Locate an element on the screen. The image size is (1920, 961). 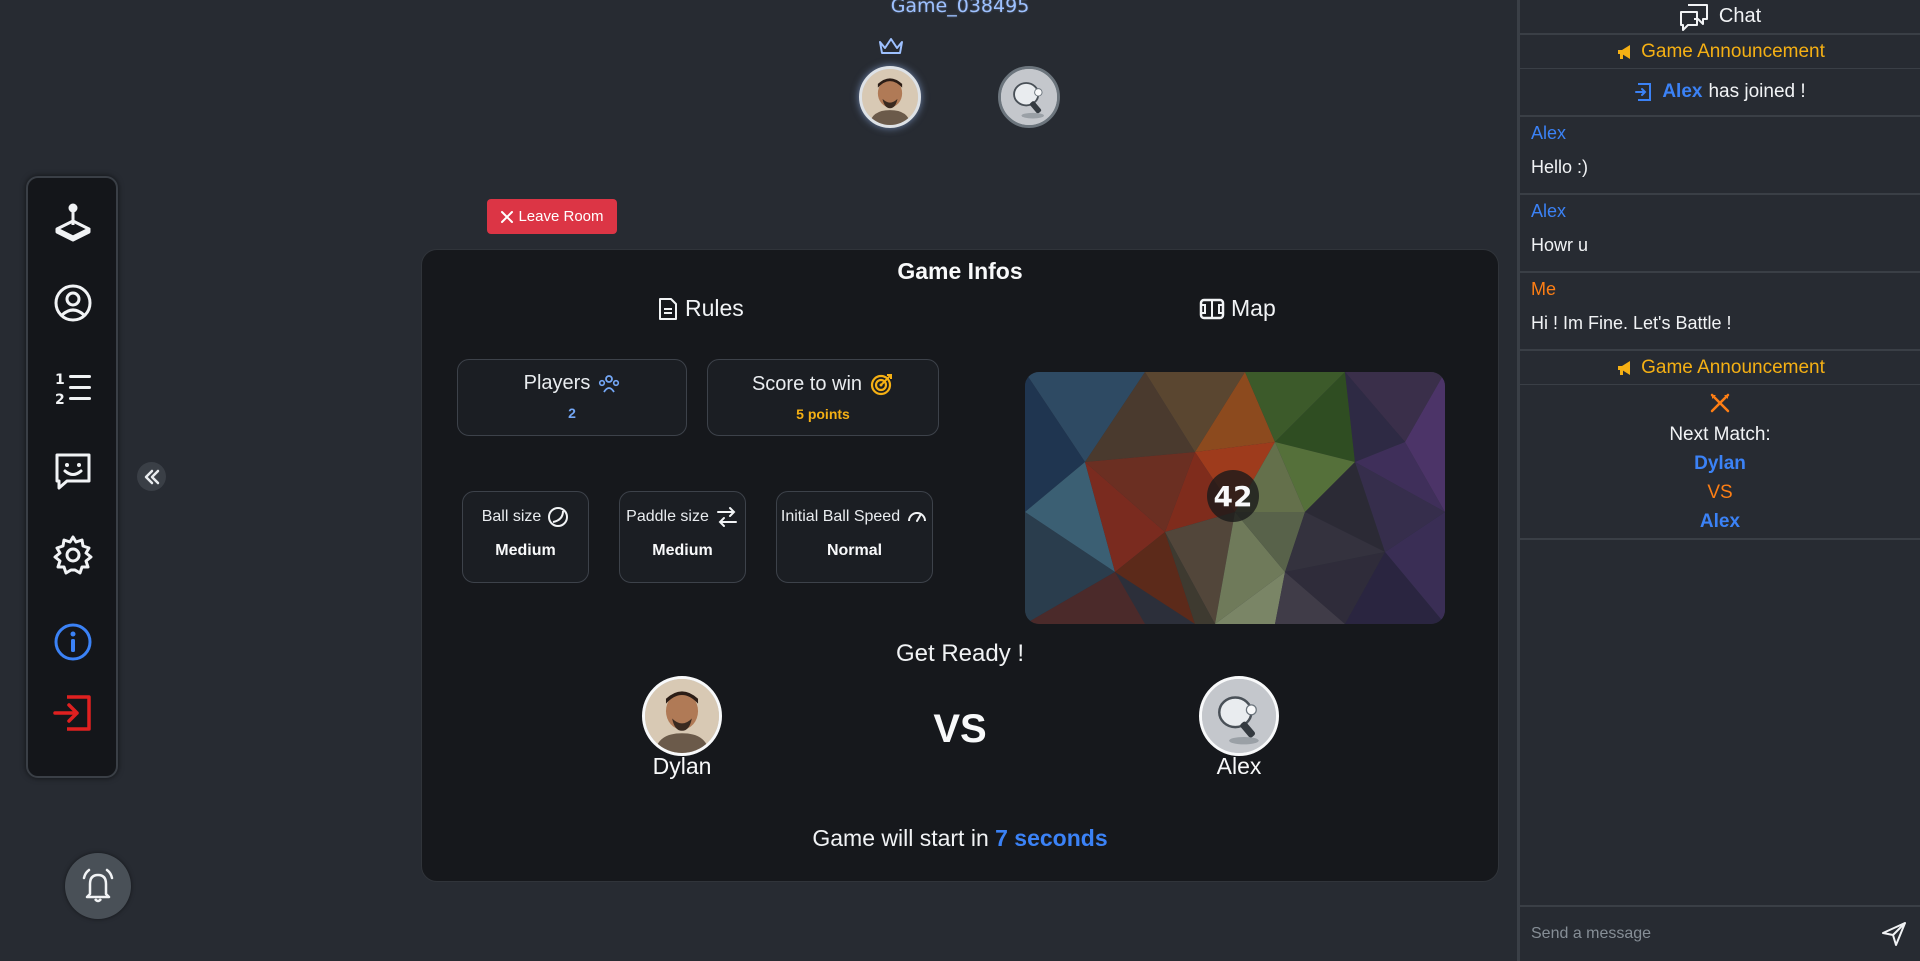
players-card: Players 2 is located at coordinates (572, 397).